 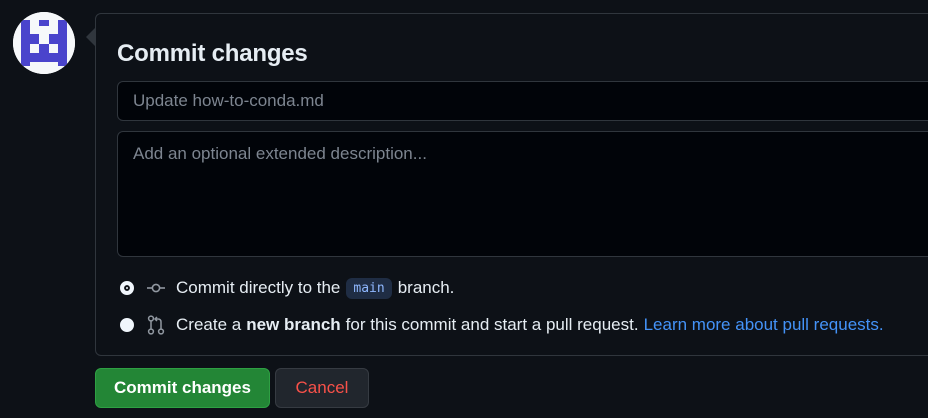 I want to click on identicon-avatar-icon, so click(x=44, y=43).